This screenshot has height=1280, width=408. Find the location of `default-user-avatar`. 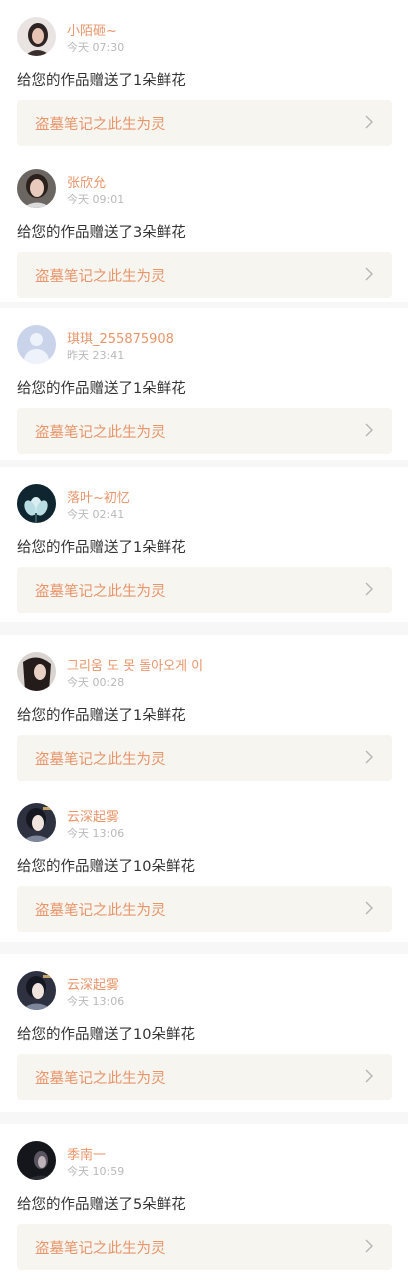

default-user-avatar is located at coordinates (36, 344).